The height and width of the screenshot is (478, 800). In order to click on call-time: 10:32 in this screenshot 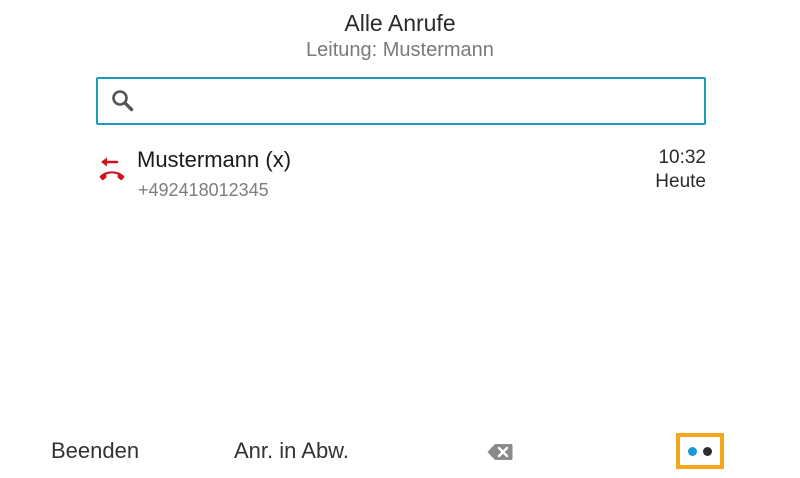, I will do `click(682, 157)`.